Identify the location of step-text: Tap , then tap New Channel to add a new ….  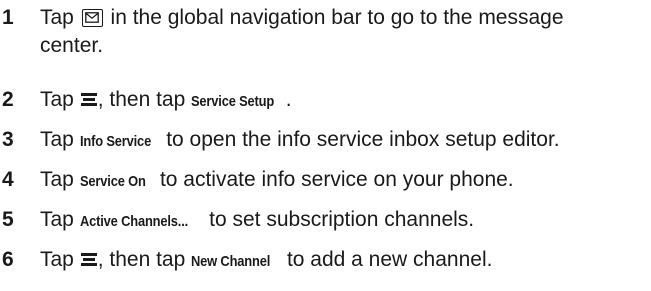
(344, 261).